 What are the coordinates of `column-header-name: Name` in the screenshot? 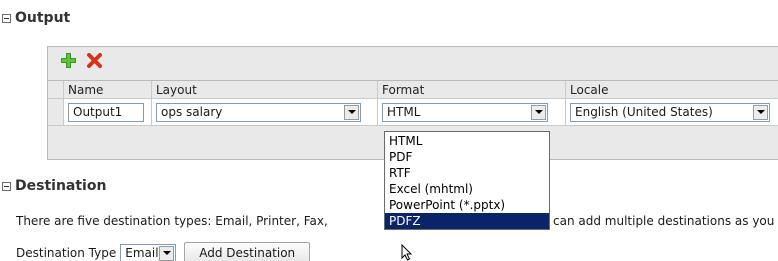 It's located at (108, 89).